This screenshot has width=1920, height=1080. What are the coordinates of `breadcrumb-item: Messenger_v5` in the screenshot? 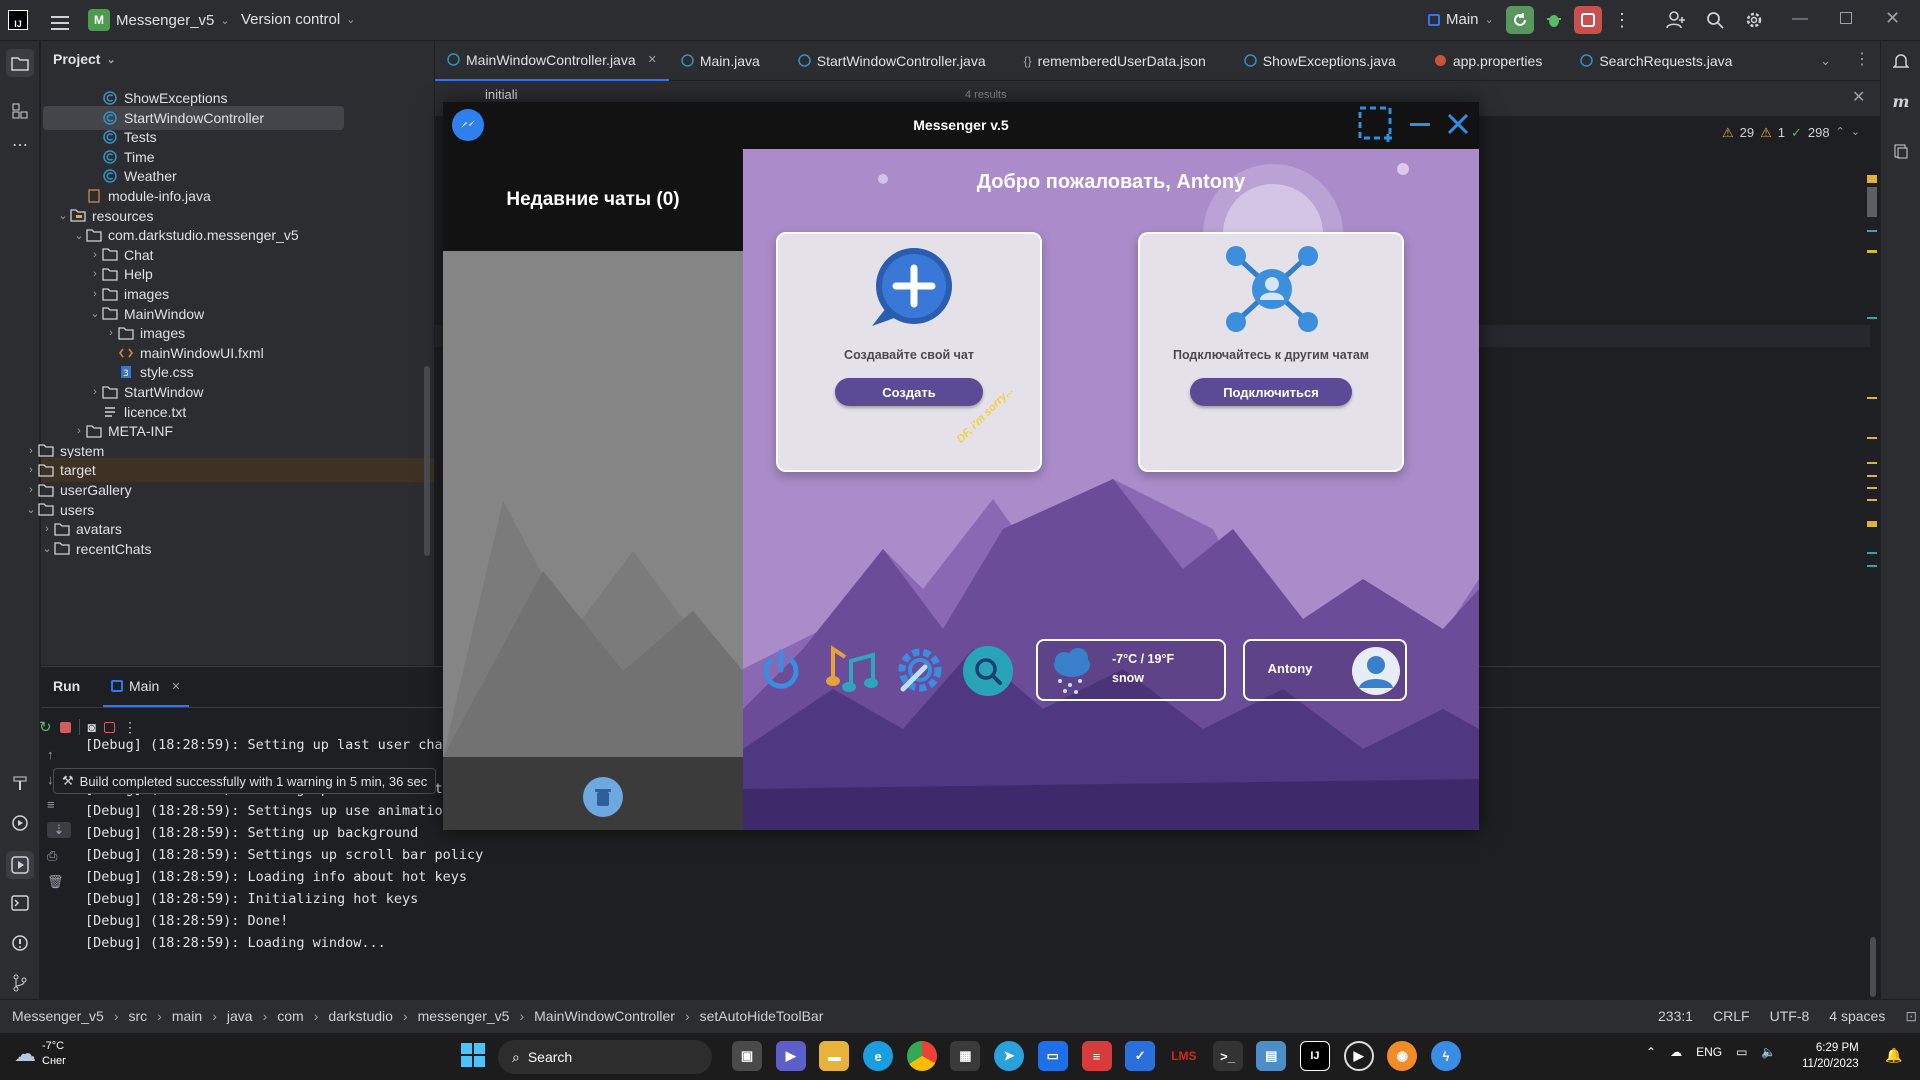 It's located at (58, 1016).